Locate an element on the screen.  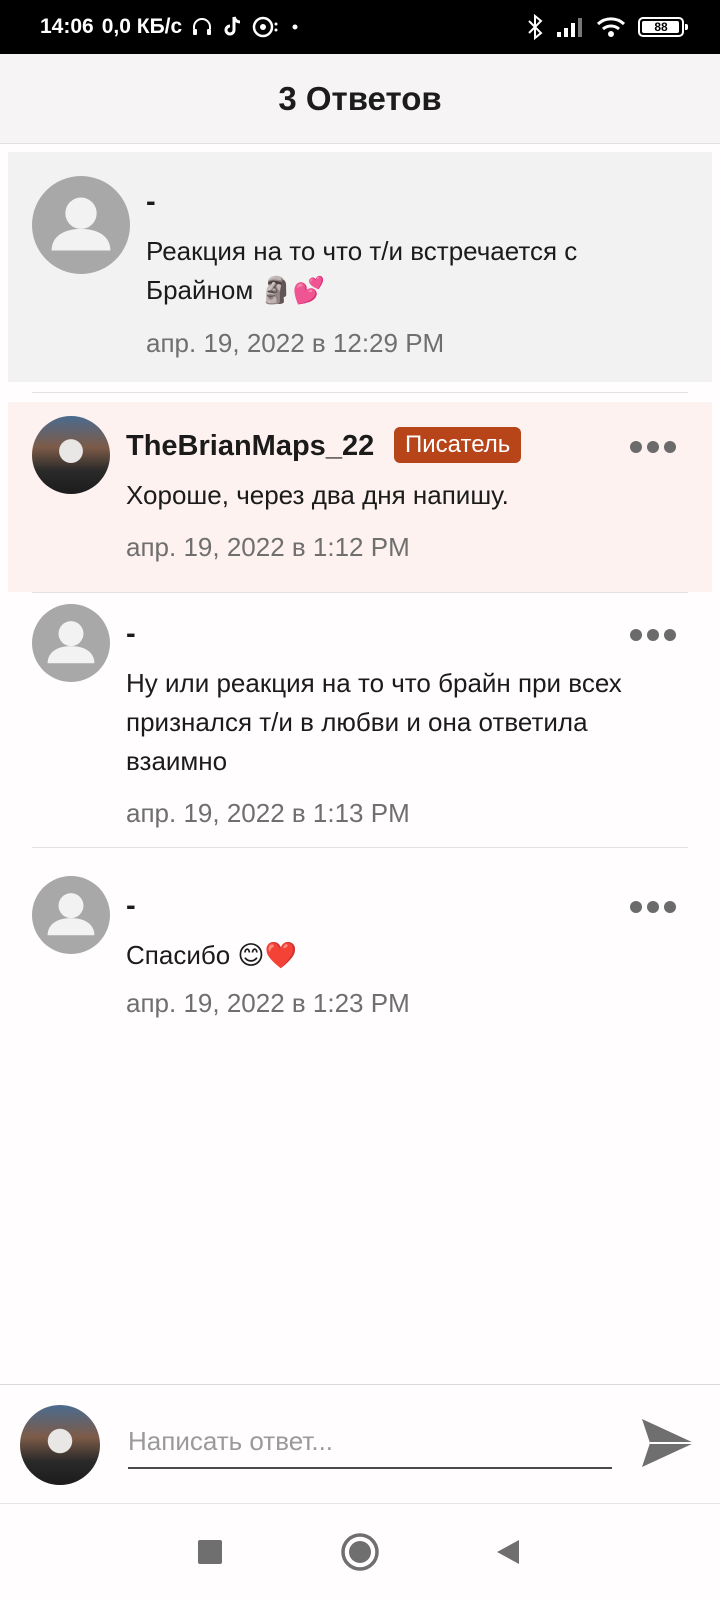
comment-timestamp: апр. 19, 2022 в 1:12 PM is located at coordinates (268, 547).